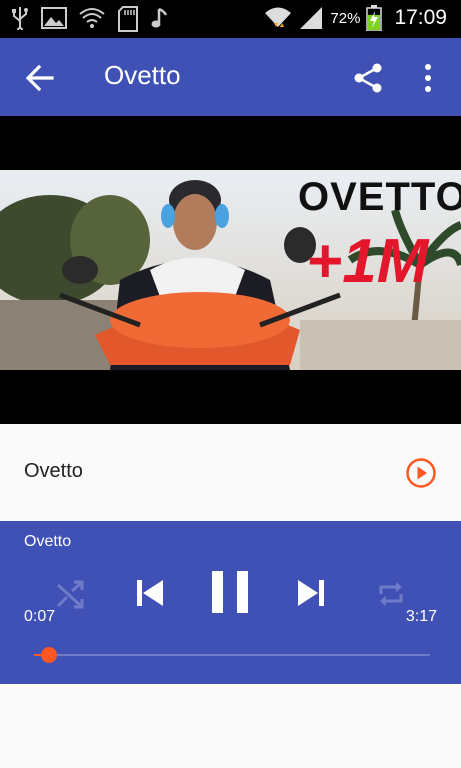 The height and width of the screenshot is (768, 461). I want to click on play-circle-icon, so click(421, 473).